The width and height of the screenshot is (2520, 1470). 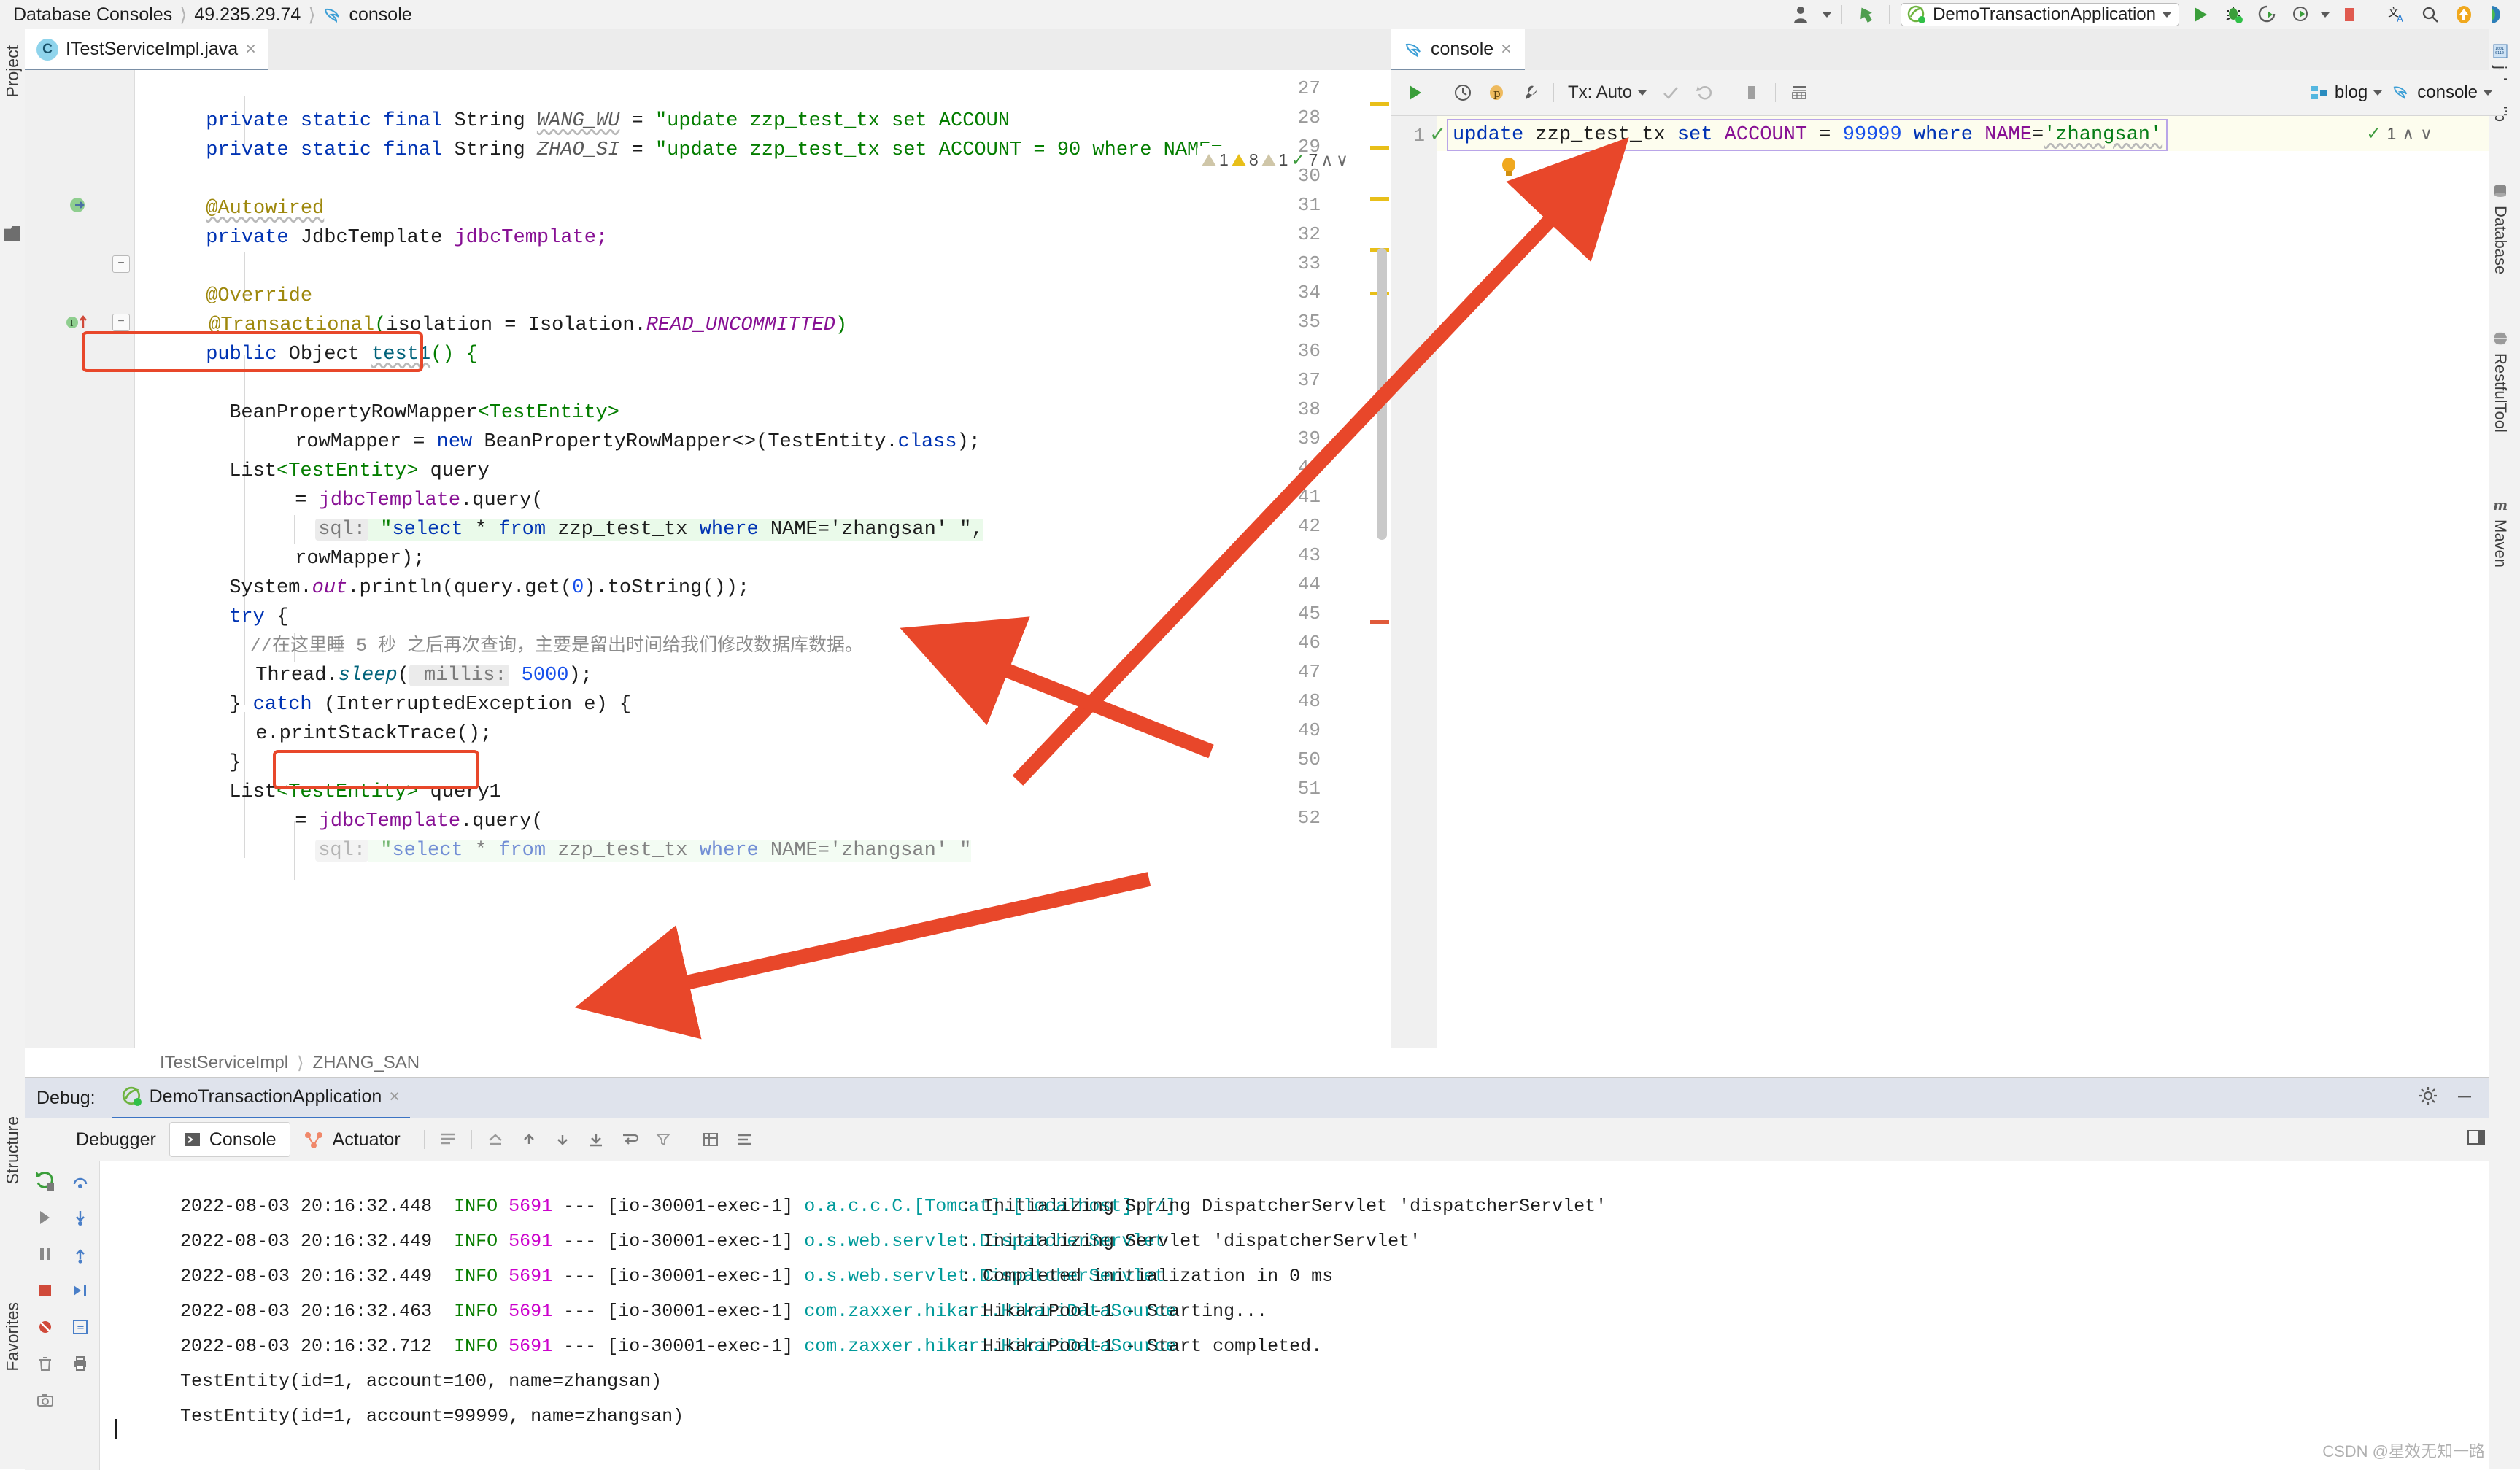 I want to click on breadcrumb-class: ITestServiceImpl, so click(x=224, y=1063).